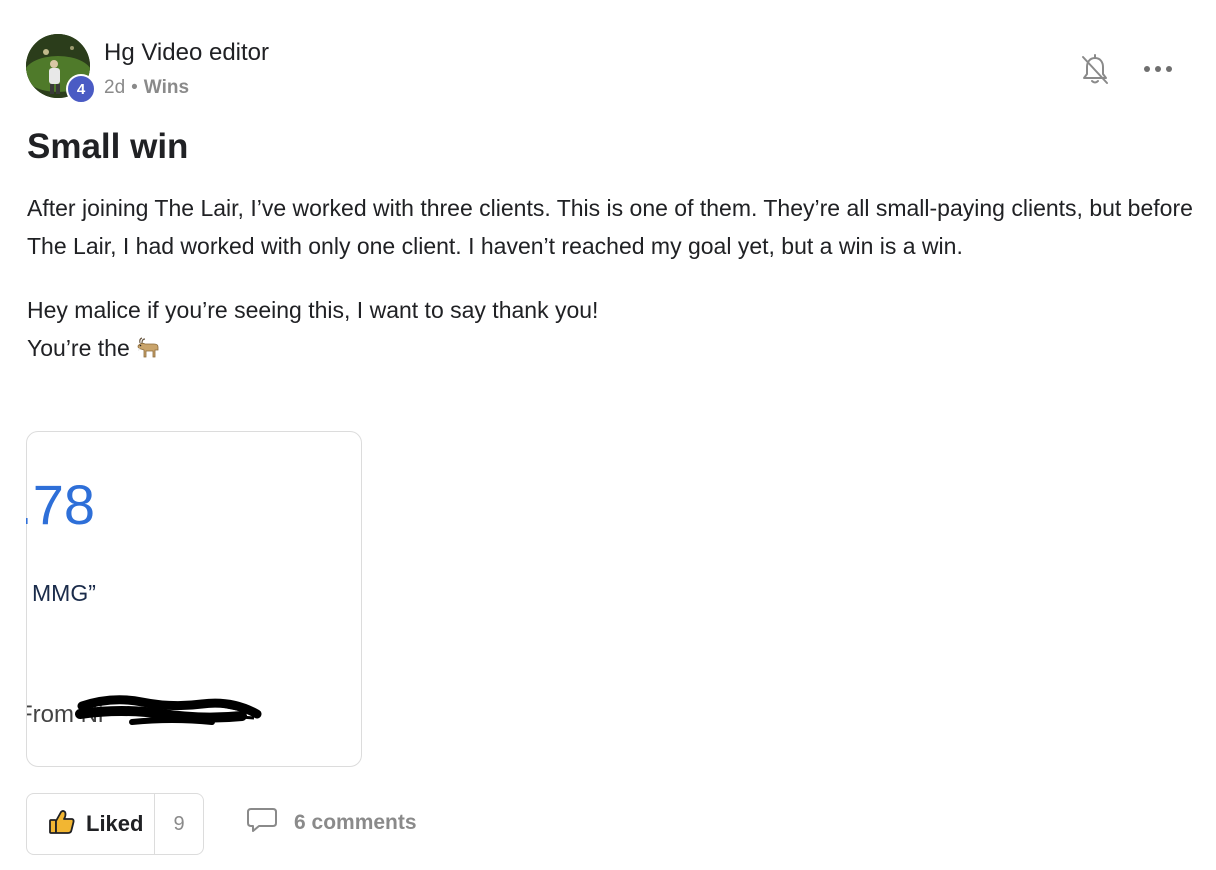 This screenshot has width=1216, height=870. I want to click on bell-off-icon, so click(1095, 70).